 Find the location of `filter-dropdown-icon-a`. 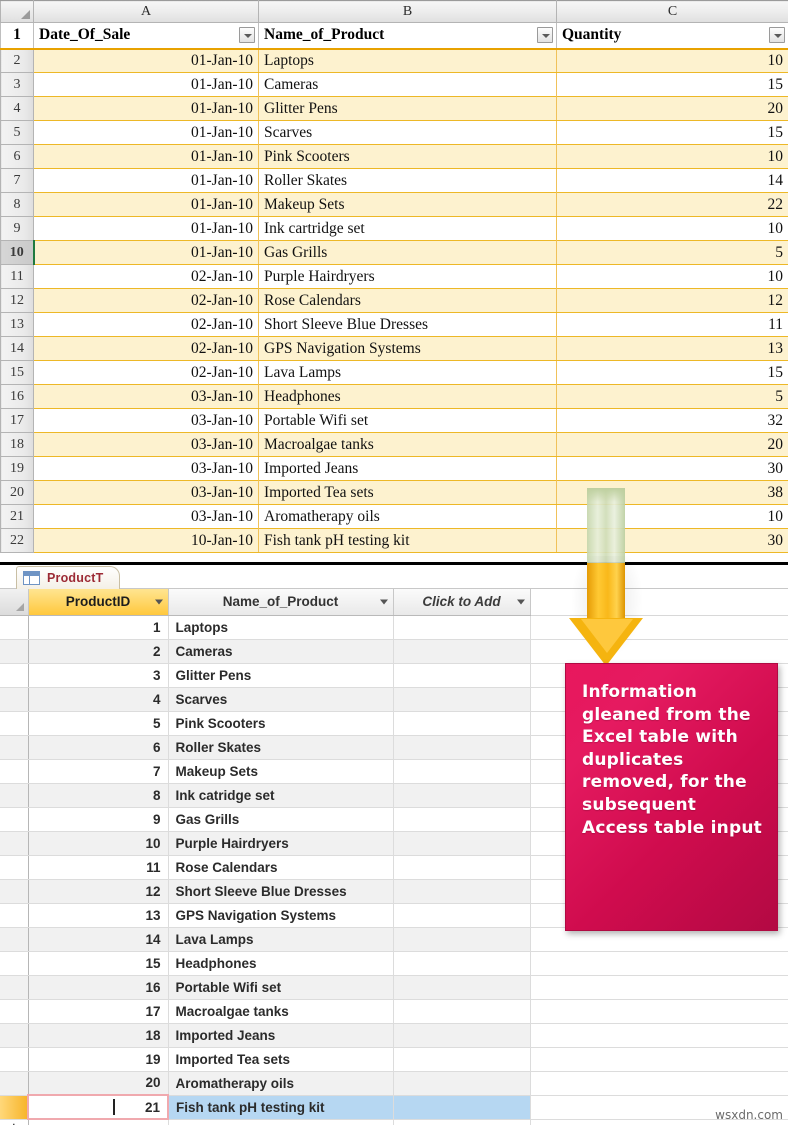

filter-dropdown-icon-a is located at coordinates (247, 35).